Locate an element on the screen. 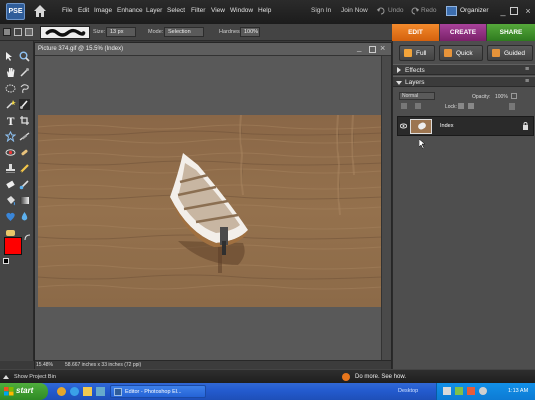 The width and height of the screenshot is (535, 400). opacity-slider-icon is located at coordinates (514, 96).